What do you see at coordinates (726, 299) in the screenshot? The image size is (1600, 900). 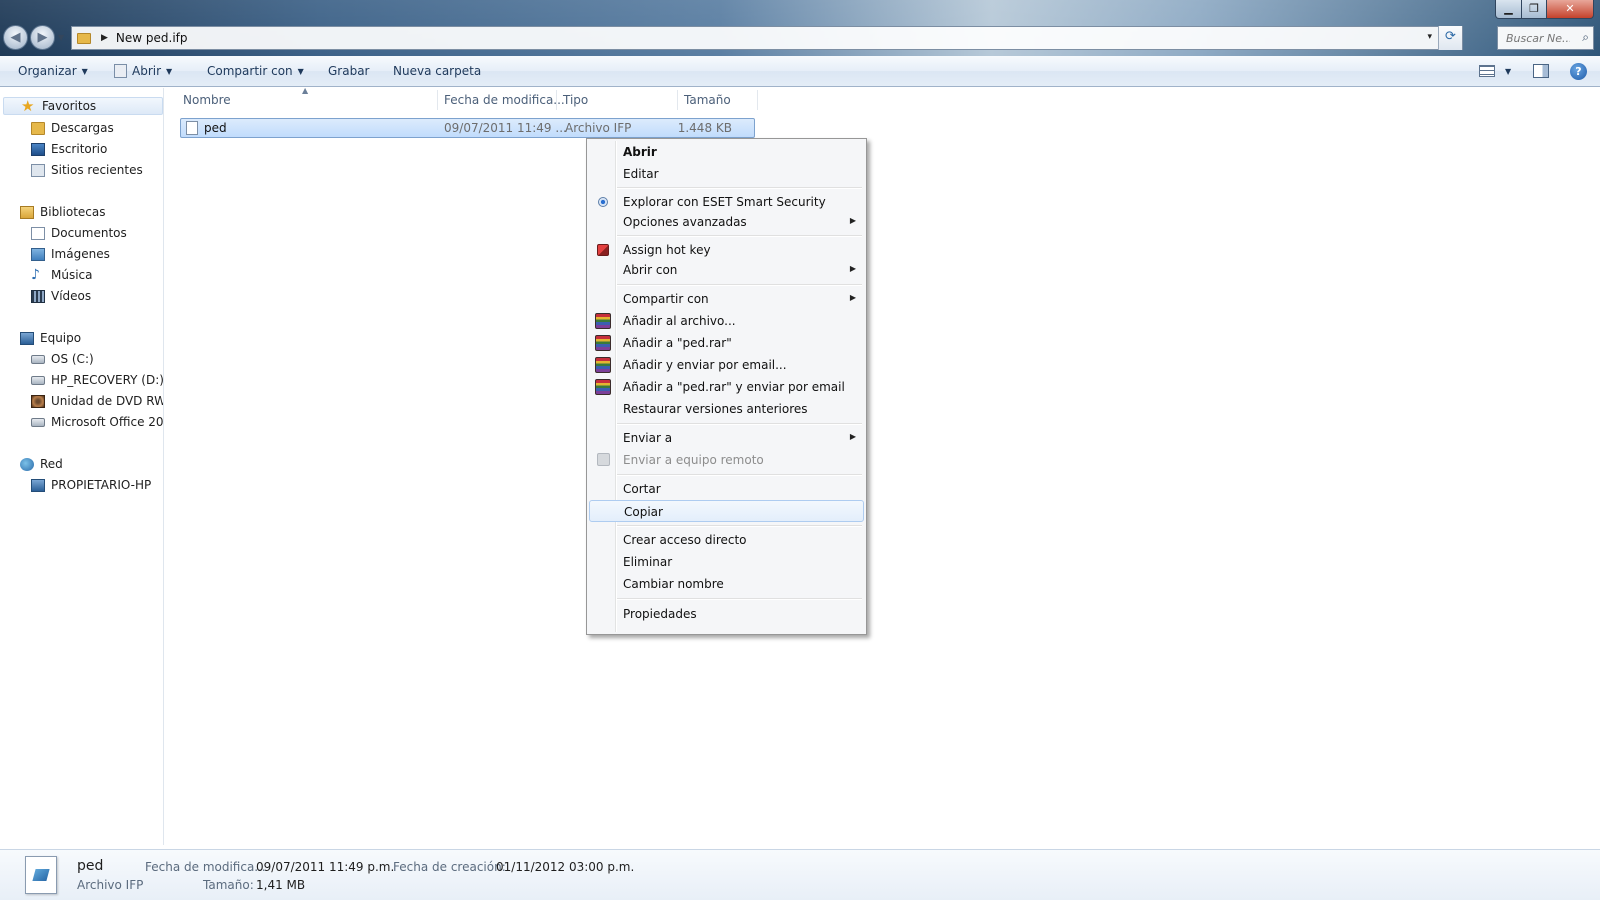 I see `menu-item-share-with: Compartir con ▶` at bounding box center [726, 299].